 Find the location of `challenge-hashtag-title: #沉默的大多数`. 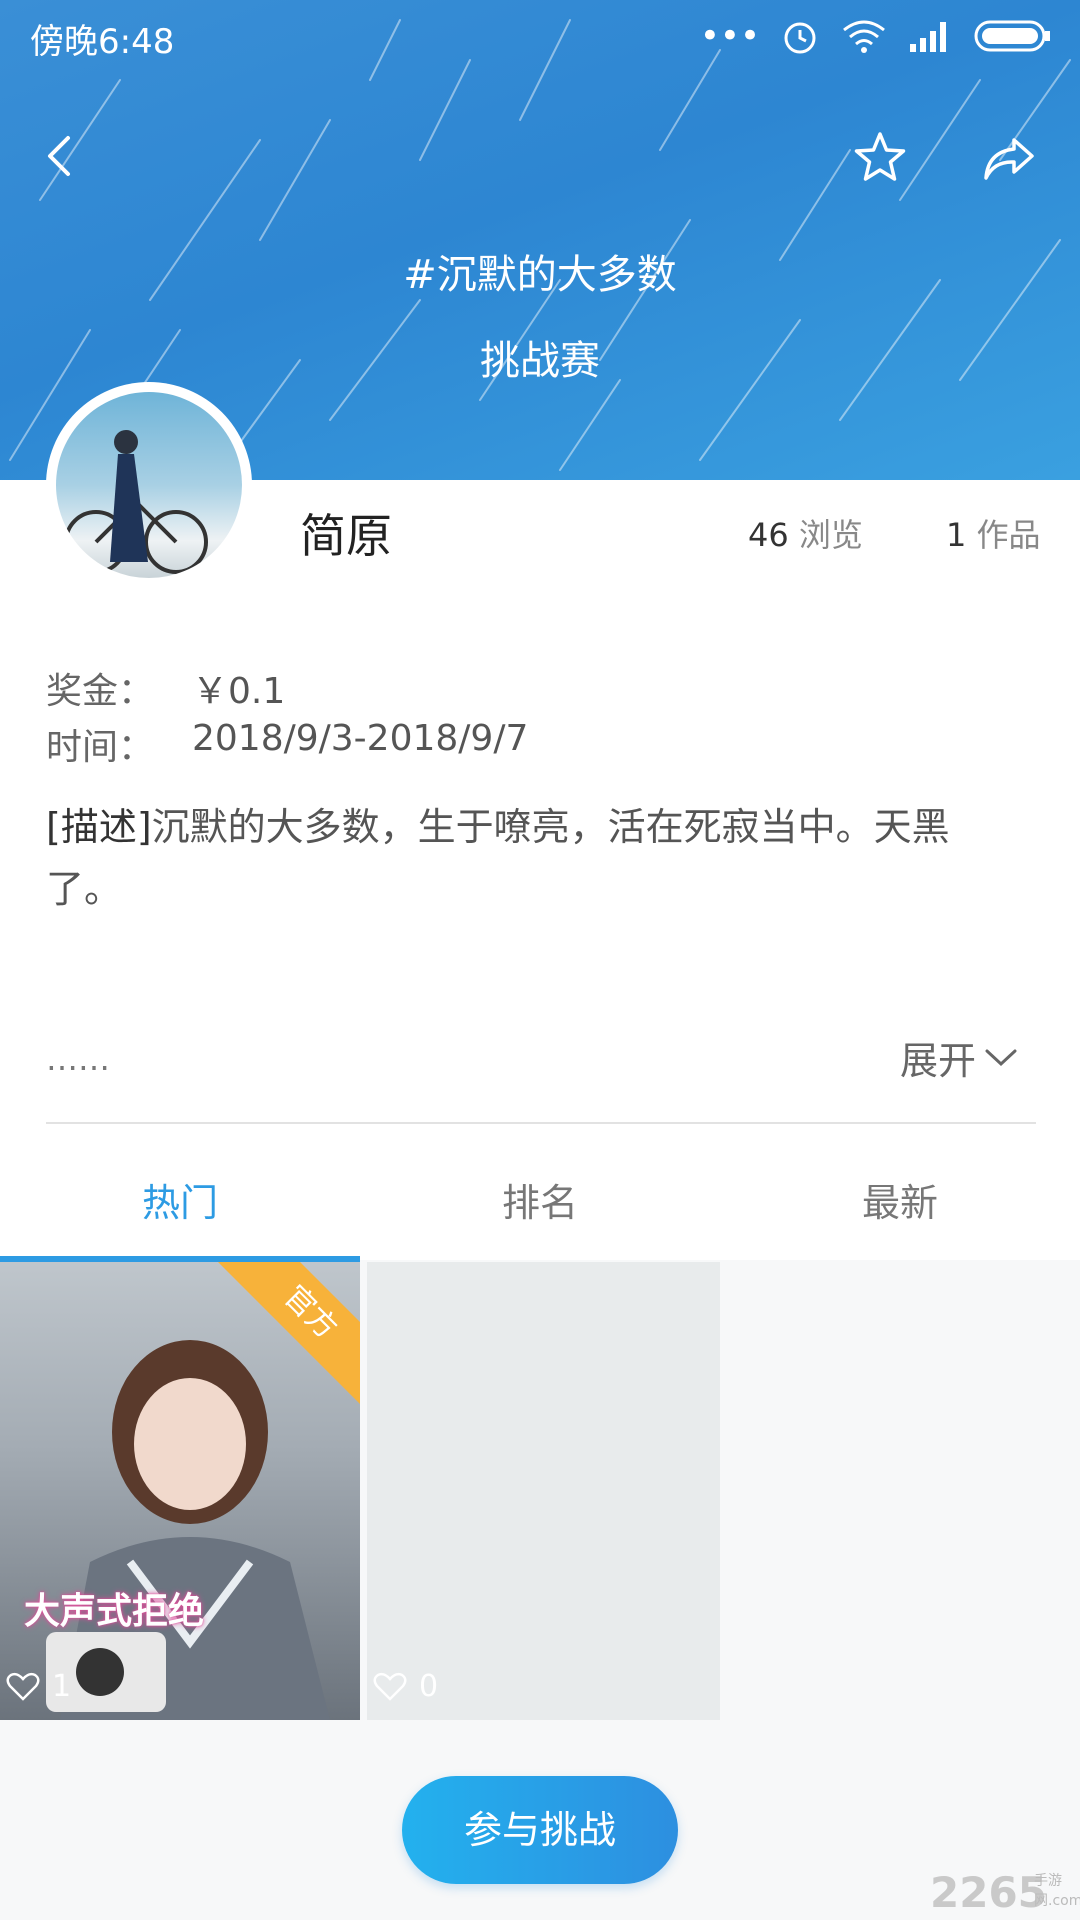

challenge-hashtag-title: #沉默的大多数 is located at coordinates (540, 275).